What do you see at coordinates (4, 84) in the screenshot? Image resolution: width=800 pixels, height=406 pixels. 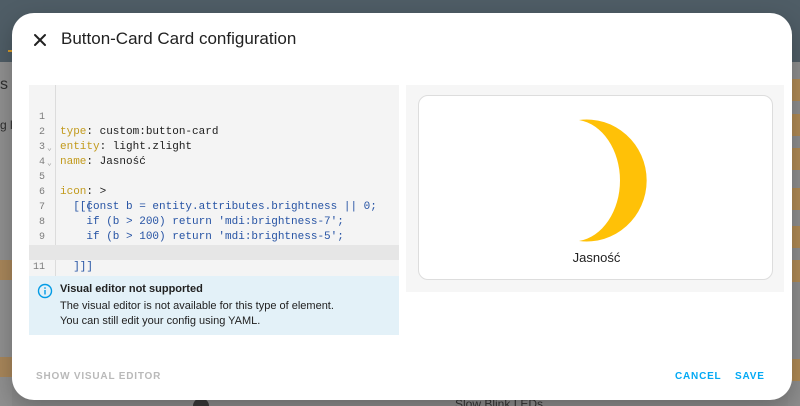 I see `background-left-fragment: s` at bounding box center [4, 84].